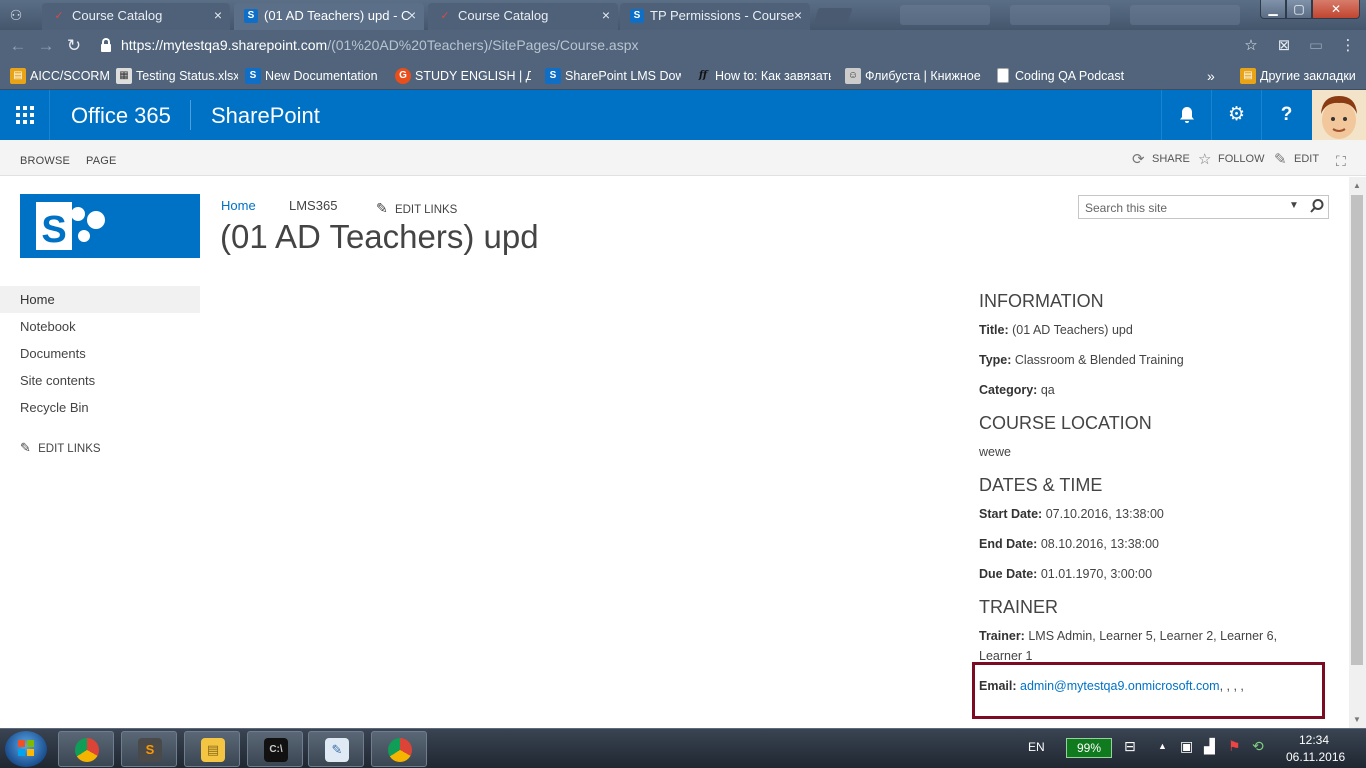  What do you see at coordinates (149, 749) in the screenshot?
I see `taskbar-sublime: S` at bounding box center [149, 749].